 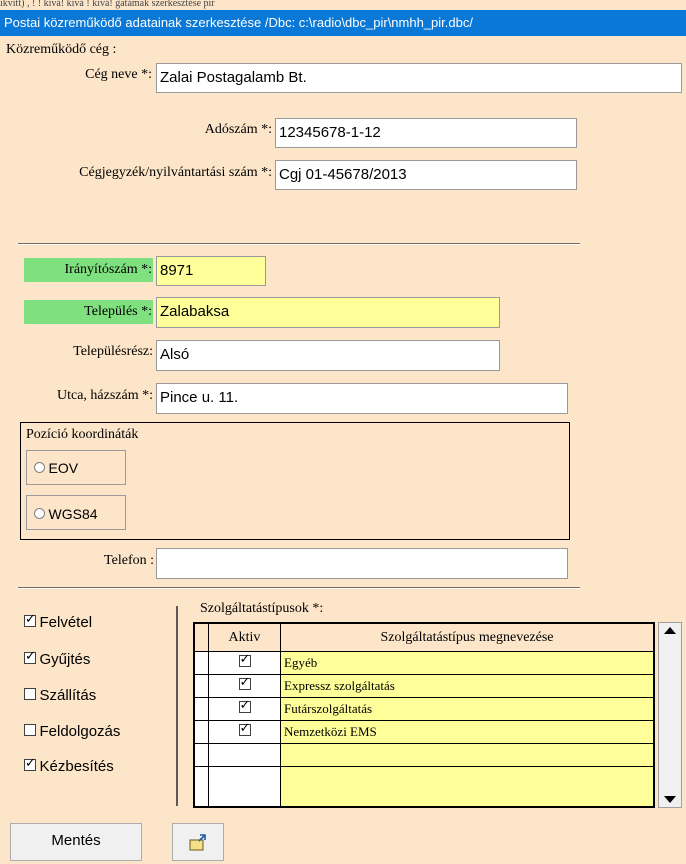 What do you see at coordinates (201, 637) in the screenshot?
I see `row-selector-header` at bounding box center [201, 637].